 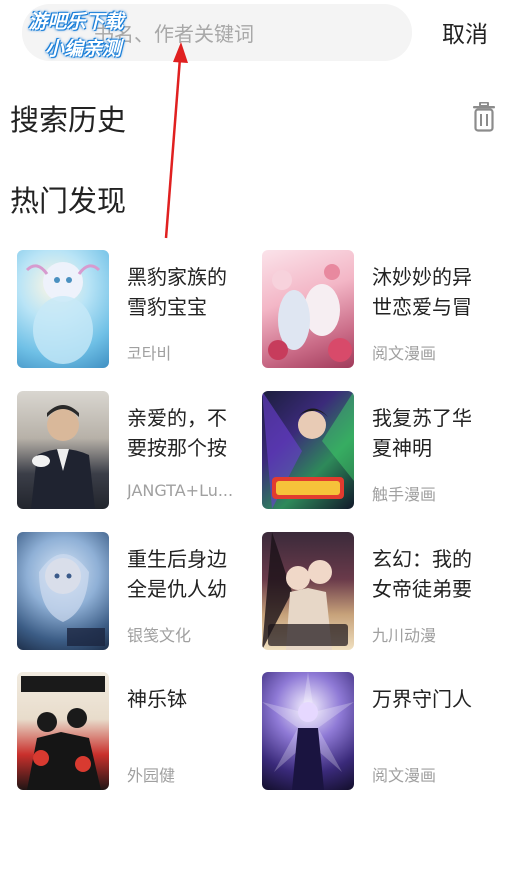 I want to click on comic-card: 沐妙妙的异世恋爱与冒 阅文漫画, so click(x=382, y=310).